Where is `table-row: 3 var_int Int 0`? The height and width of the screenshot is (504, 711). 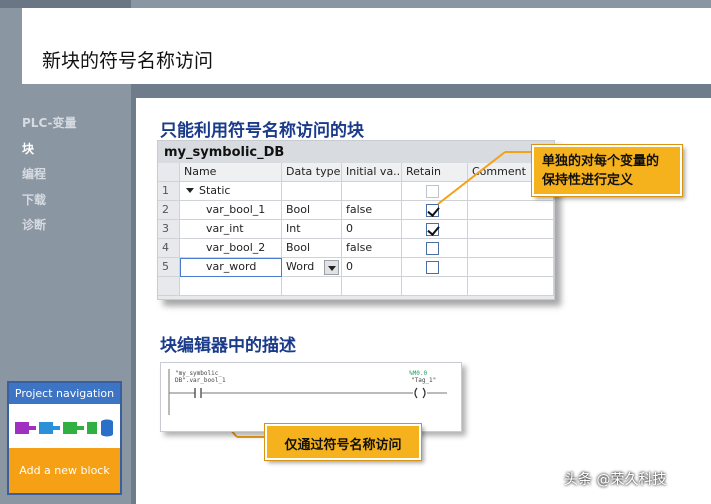
table-row: 3 var_int Int 0 is located at coordinates (356, 229).